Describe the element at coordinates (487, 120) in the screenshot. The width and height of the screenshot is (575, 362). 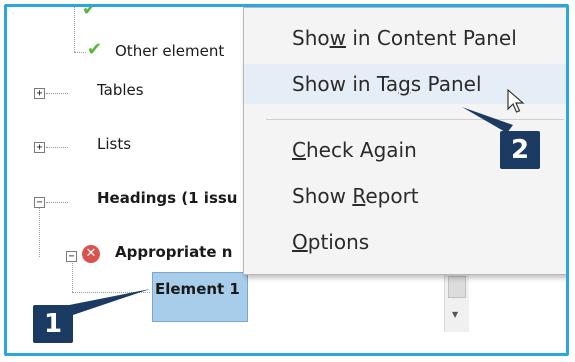
I see `callout-2-leader` at that location.